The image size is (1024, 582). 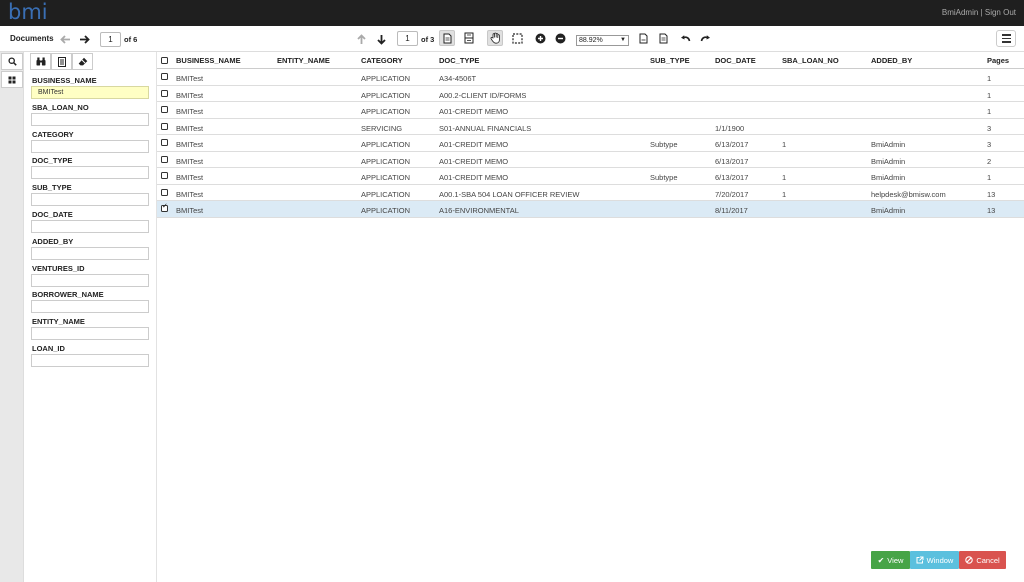 I want to click on app-logo: bmi, so click(x=28, y=12).